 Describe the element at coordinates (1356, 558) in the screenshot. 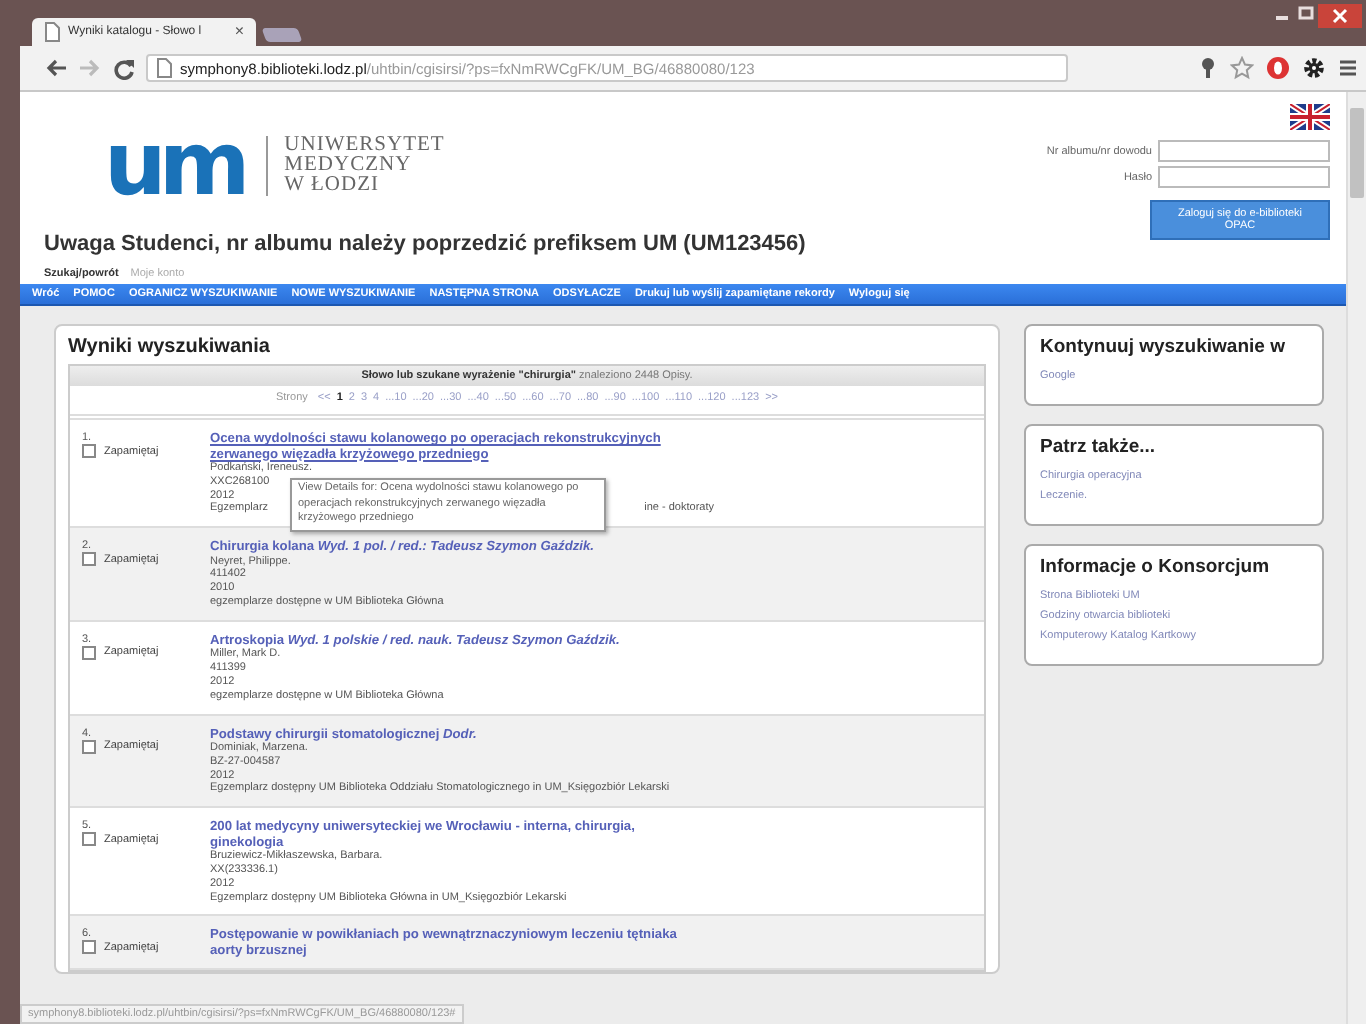

I see `scrollbar` at that location.